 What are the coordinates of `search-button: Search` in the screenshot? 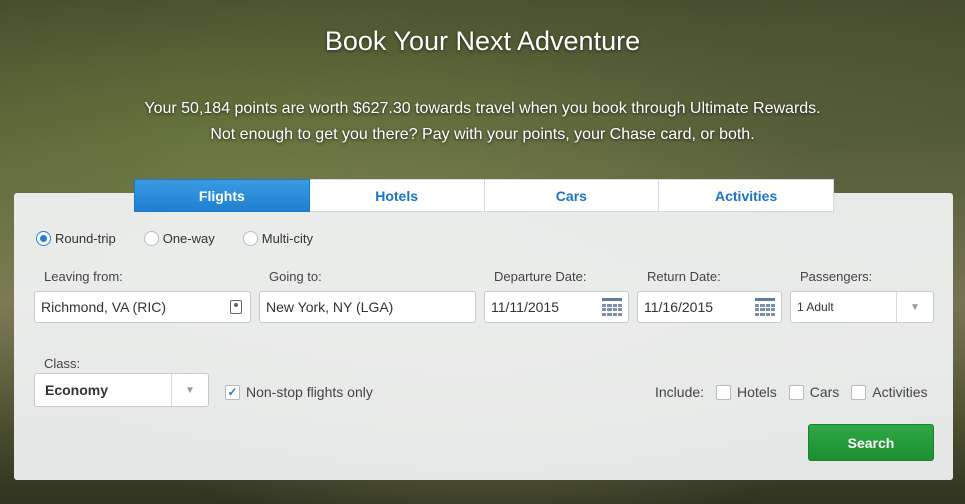 It's located at (871, 442).